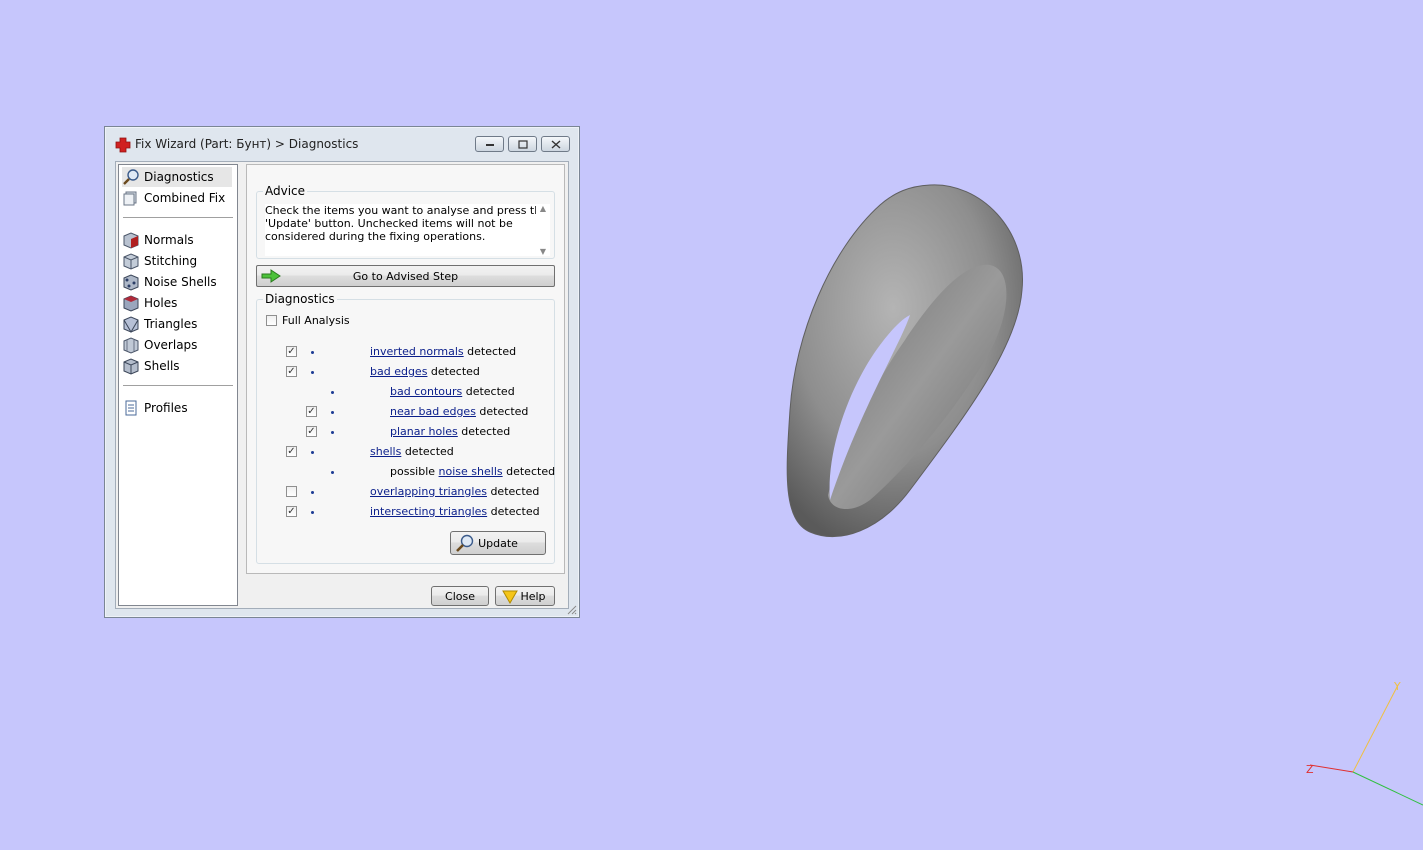 Image resolution: width=1423 pixels, height=850 pixels. I want to click on diagnostic-row-text: bad contours detected, so click(452, 391).